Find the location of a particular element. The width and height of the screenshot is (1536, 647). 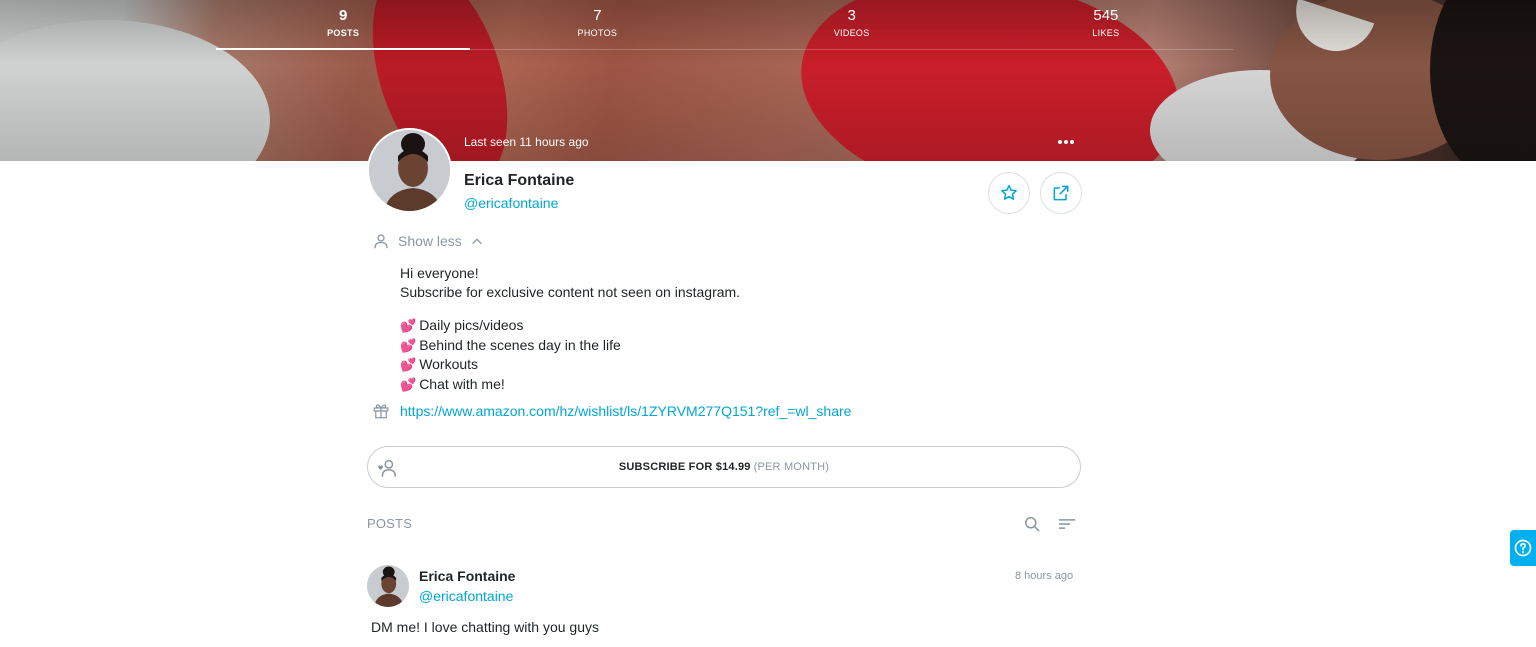

subscribe-user-icon is located at coordinates (387, 468).